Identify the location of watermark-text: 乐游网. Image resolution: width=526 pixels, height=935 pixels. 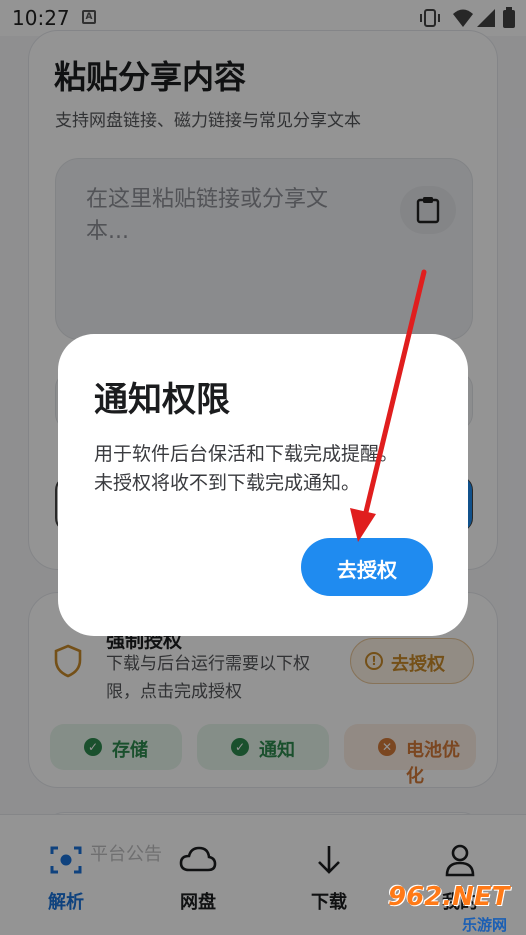
(485, 925).